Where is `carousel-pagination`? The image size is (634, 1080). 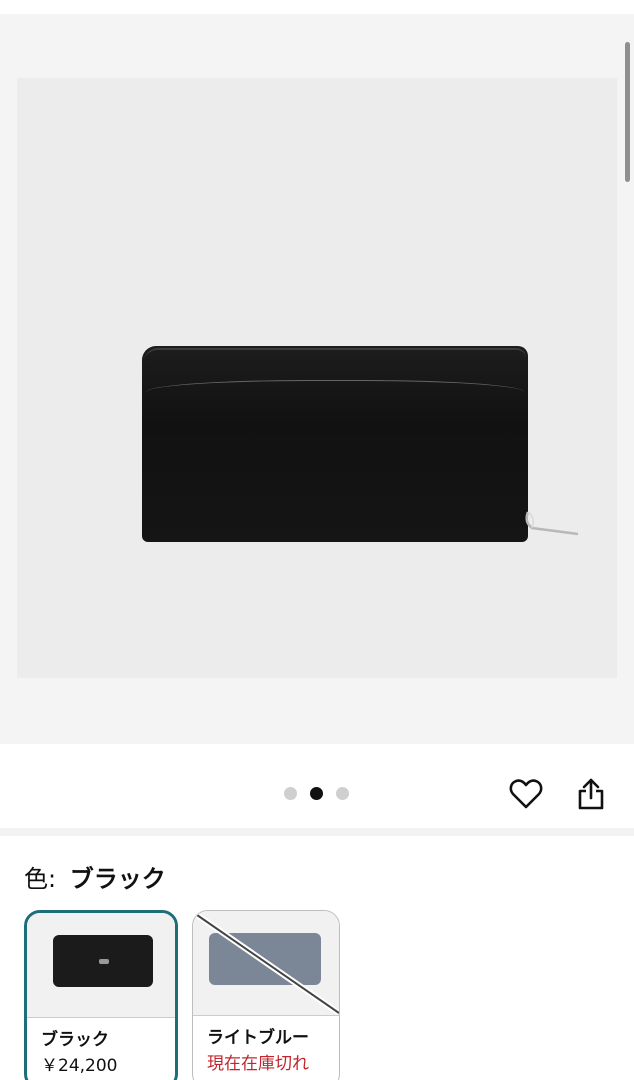 carousel-pagination is located at coordinates (316, 793).